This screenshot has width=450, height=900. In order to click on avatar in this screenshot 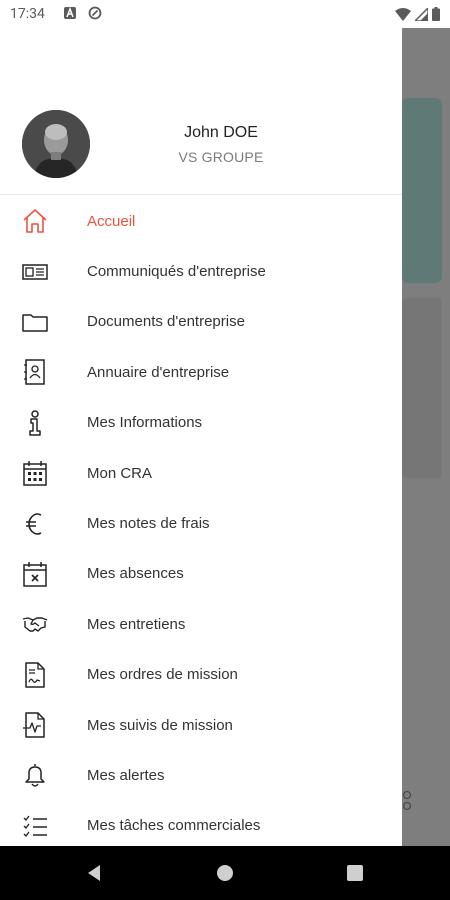, I will do `click(56, 144)`.